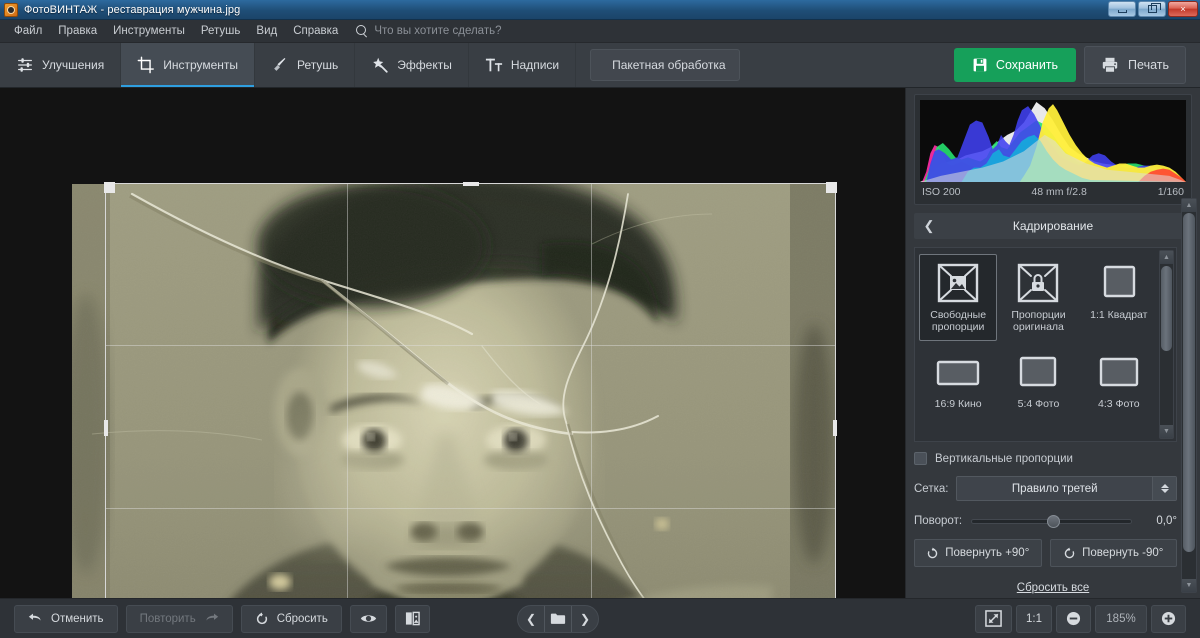  What do you see at coordinates (66, 618) in the screenshot?
I see `undo-button: Отменить` at bounding box center [66, 618].